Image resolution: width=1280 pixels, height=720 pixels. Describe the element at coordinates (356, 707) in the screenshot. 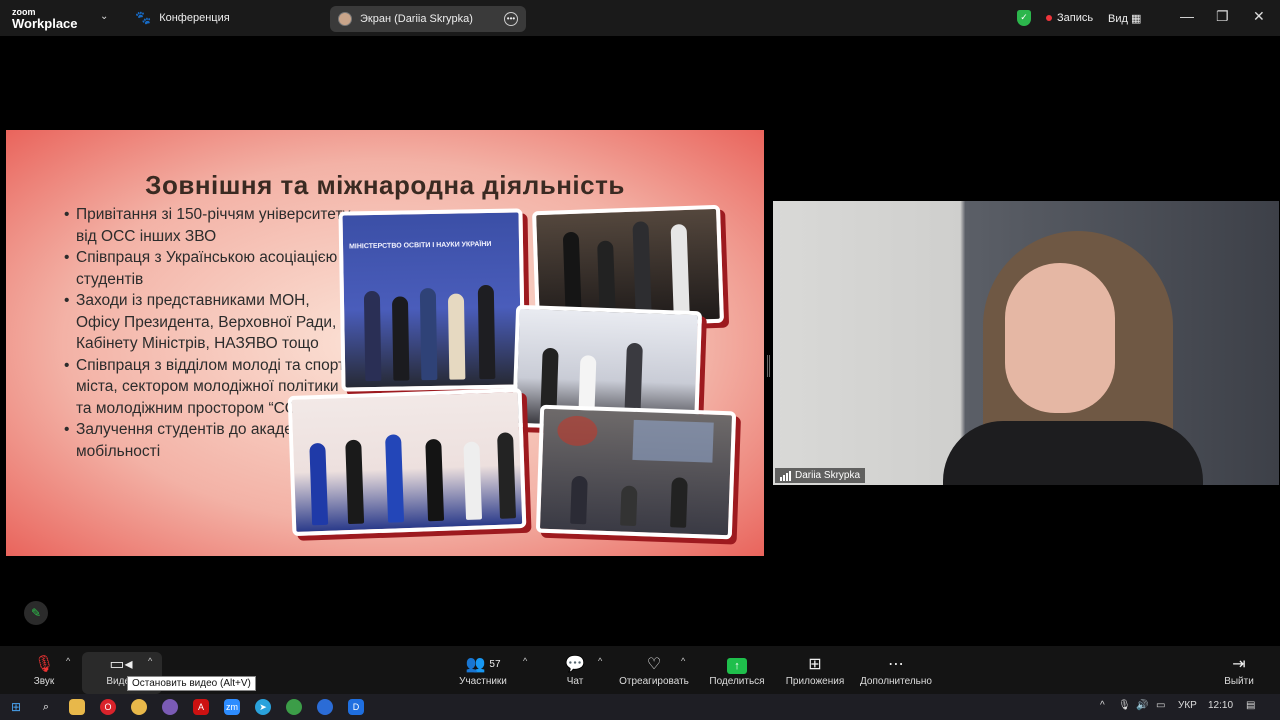

I see `d-app-icon: D` at that location.